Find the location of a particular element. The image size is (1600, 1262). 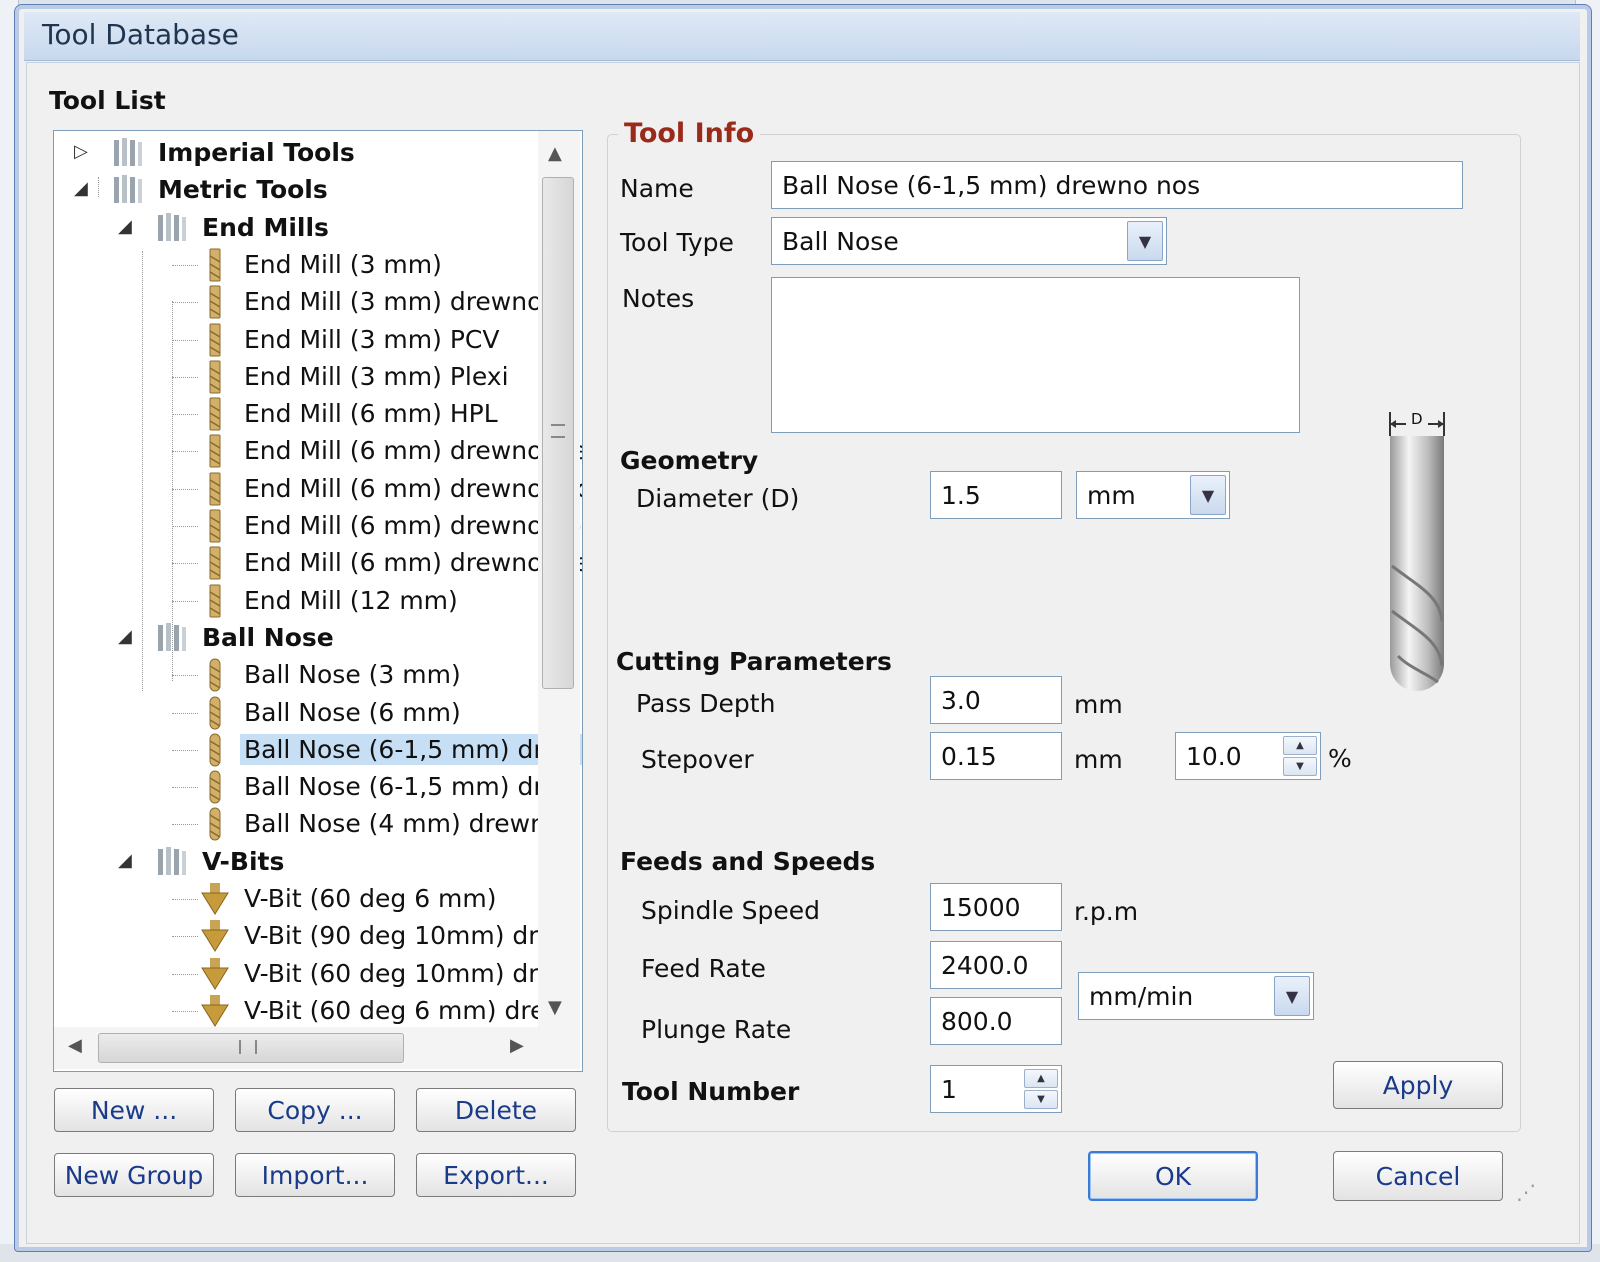

grip-icon is located at coordinates (248, 1047).